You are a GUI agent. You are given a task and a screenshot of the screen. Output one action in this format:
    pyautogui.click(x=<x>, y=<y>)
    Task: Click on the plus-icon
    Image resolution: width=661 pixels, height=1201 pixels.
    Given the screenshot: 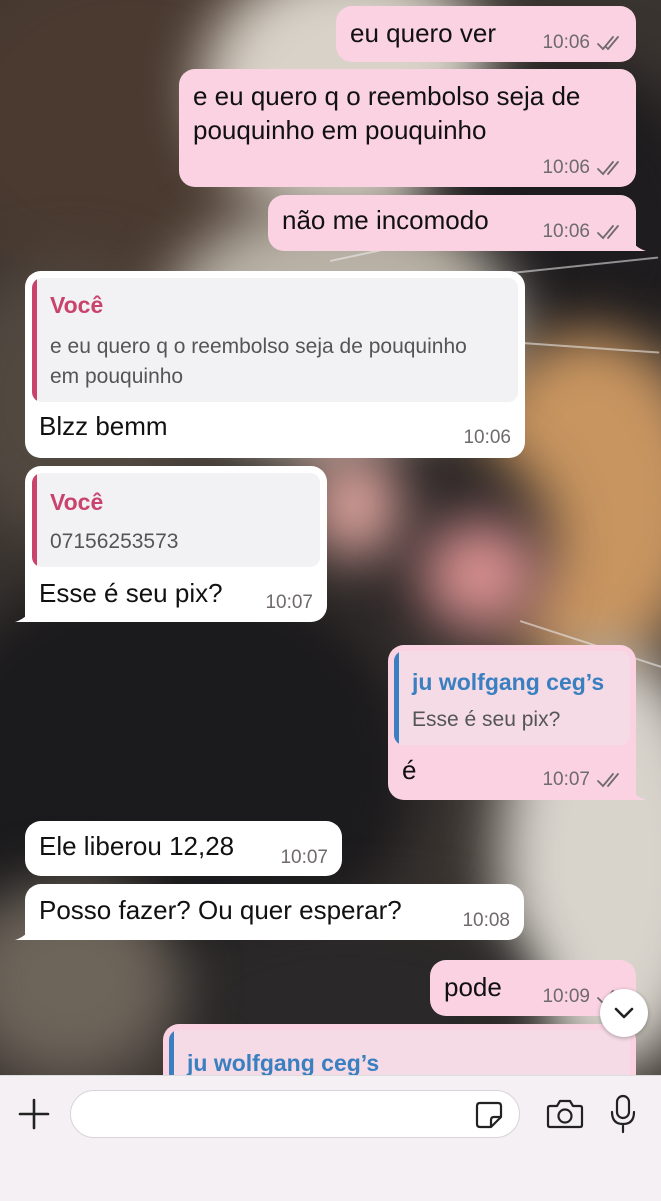 What is the action you would take?
    pyautogui.click(x=34, y=1114)
    